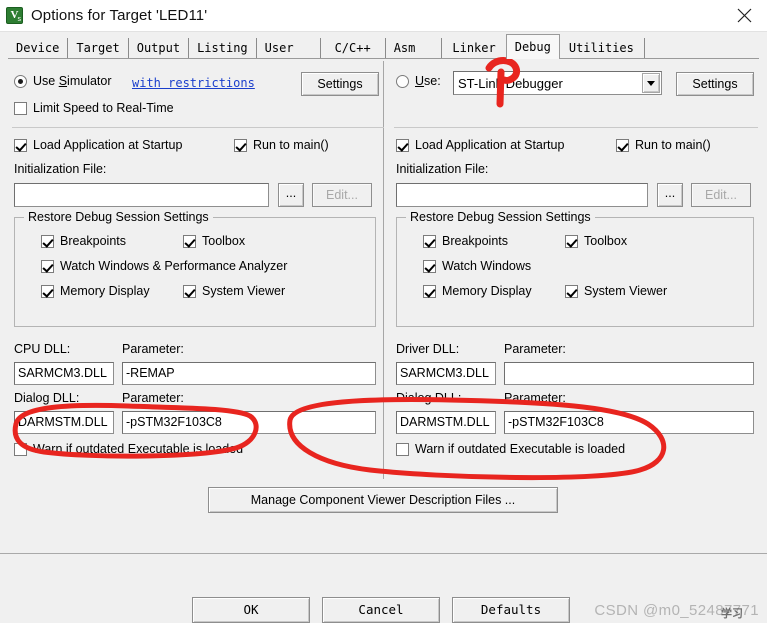 This screenshot has width=767, height=623. Describe the element at coordinates (141, 195) in the screenshot. I see `left-init-file-input` at that location.